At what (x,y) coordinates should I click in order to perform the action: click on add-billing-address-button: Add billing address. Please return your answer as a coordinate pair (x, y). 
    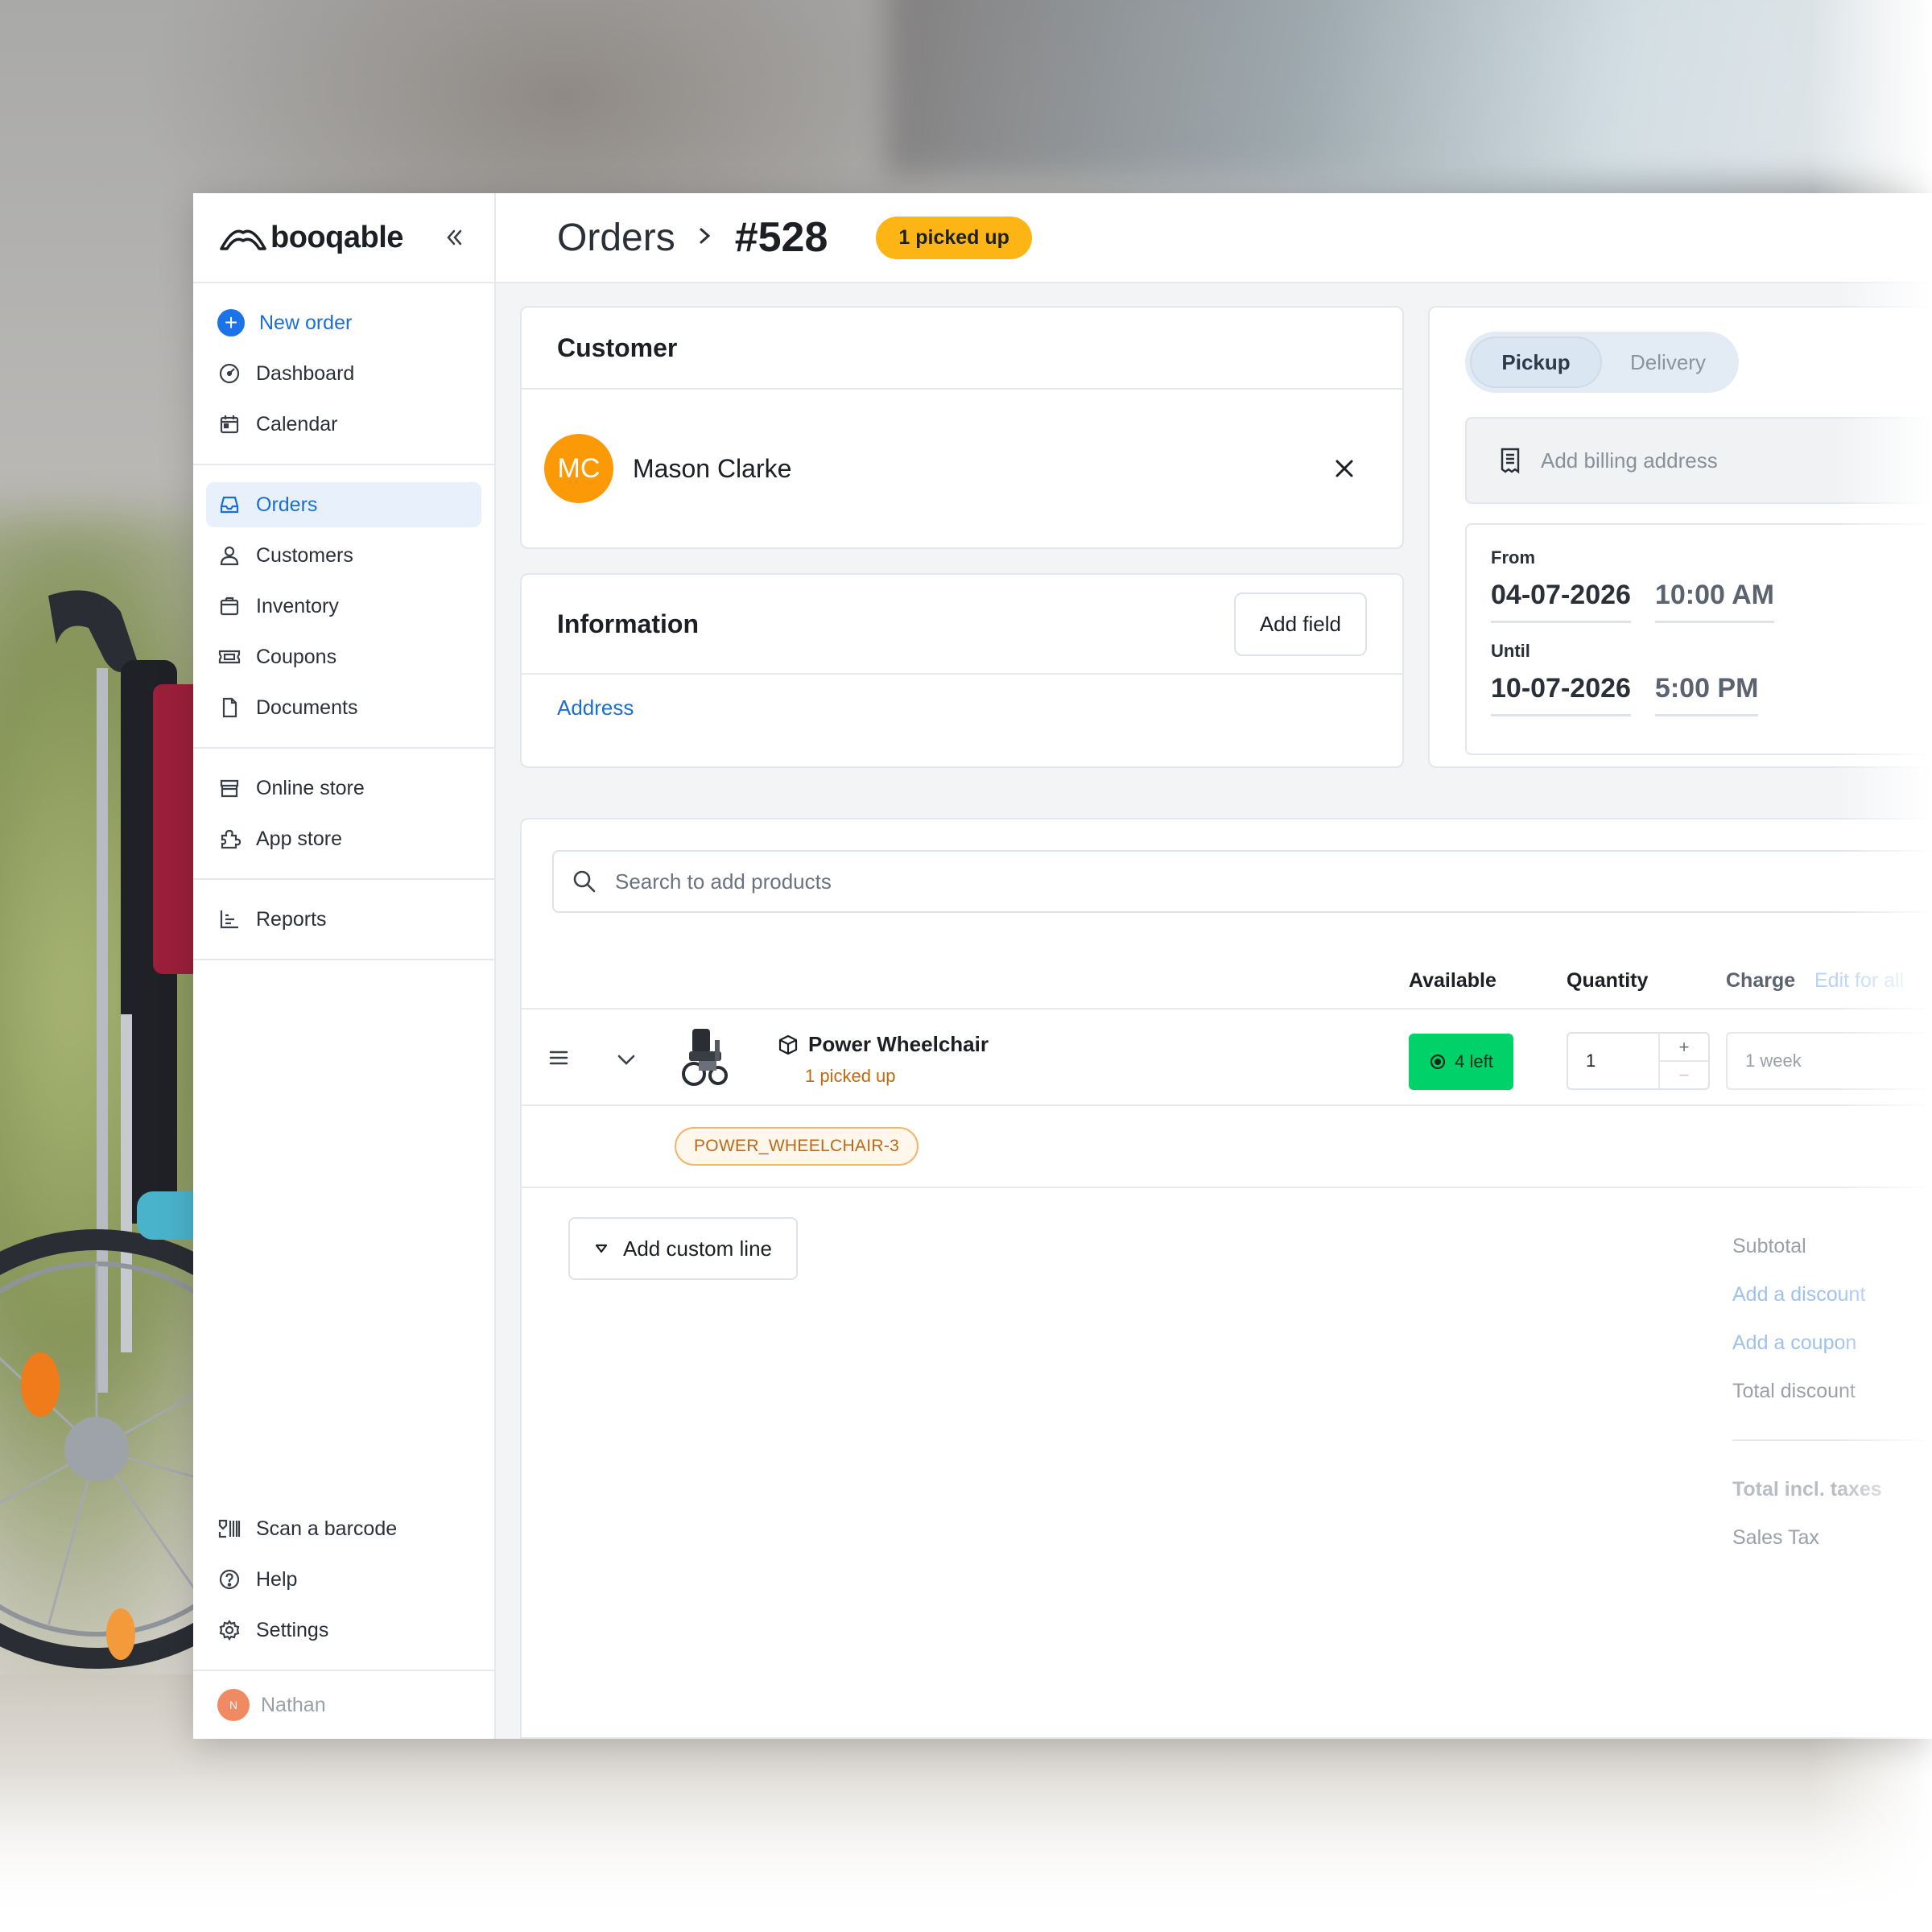
    Looking at the image, I should click on (1698, 460).